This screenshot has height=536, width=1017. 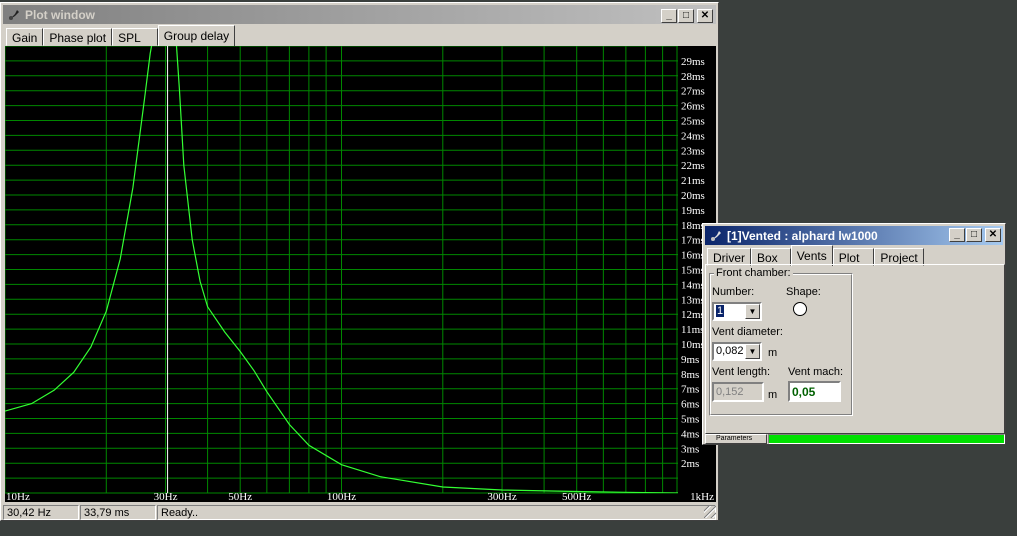 What do you see at coordinates (849, 258) in the screenshot?
I see `tab-plot-label: Plot` at bounding box center [849, 258].